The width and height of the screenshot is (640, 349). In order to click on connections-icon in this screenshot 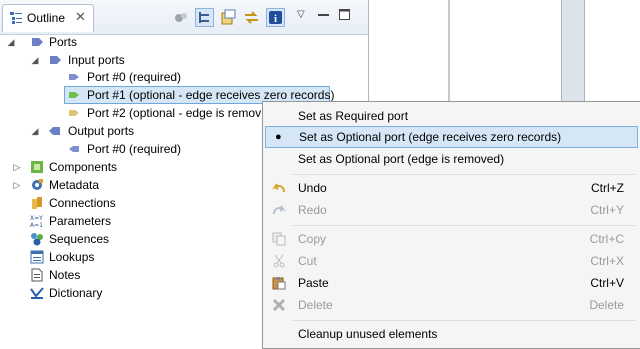, I will do `click(37, 203)`.